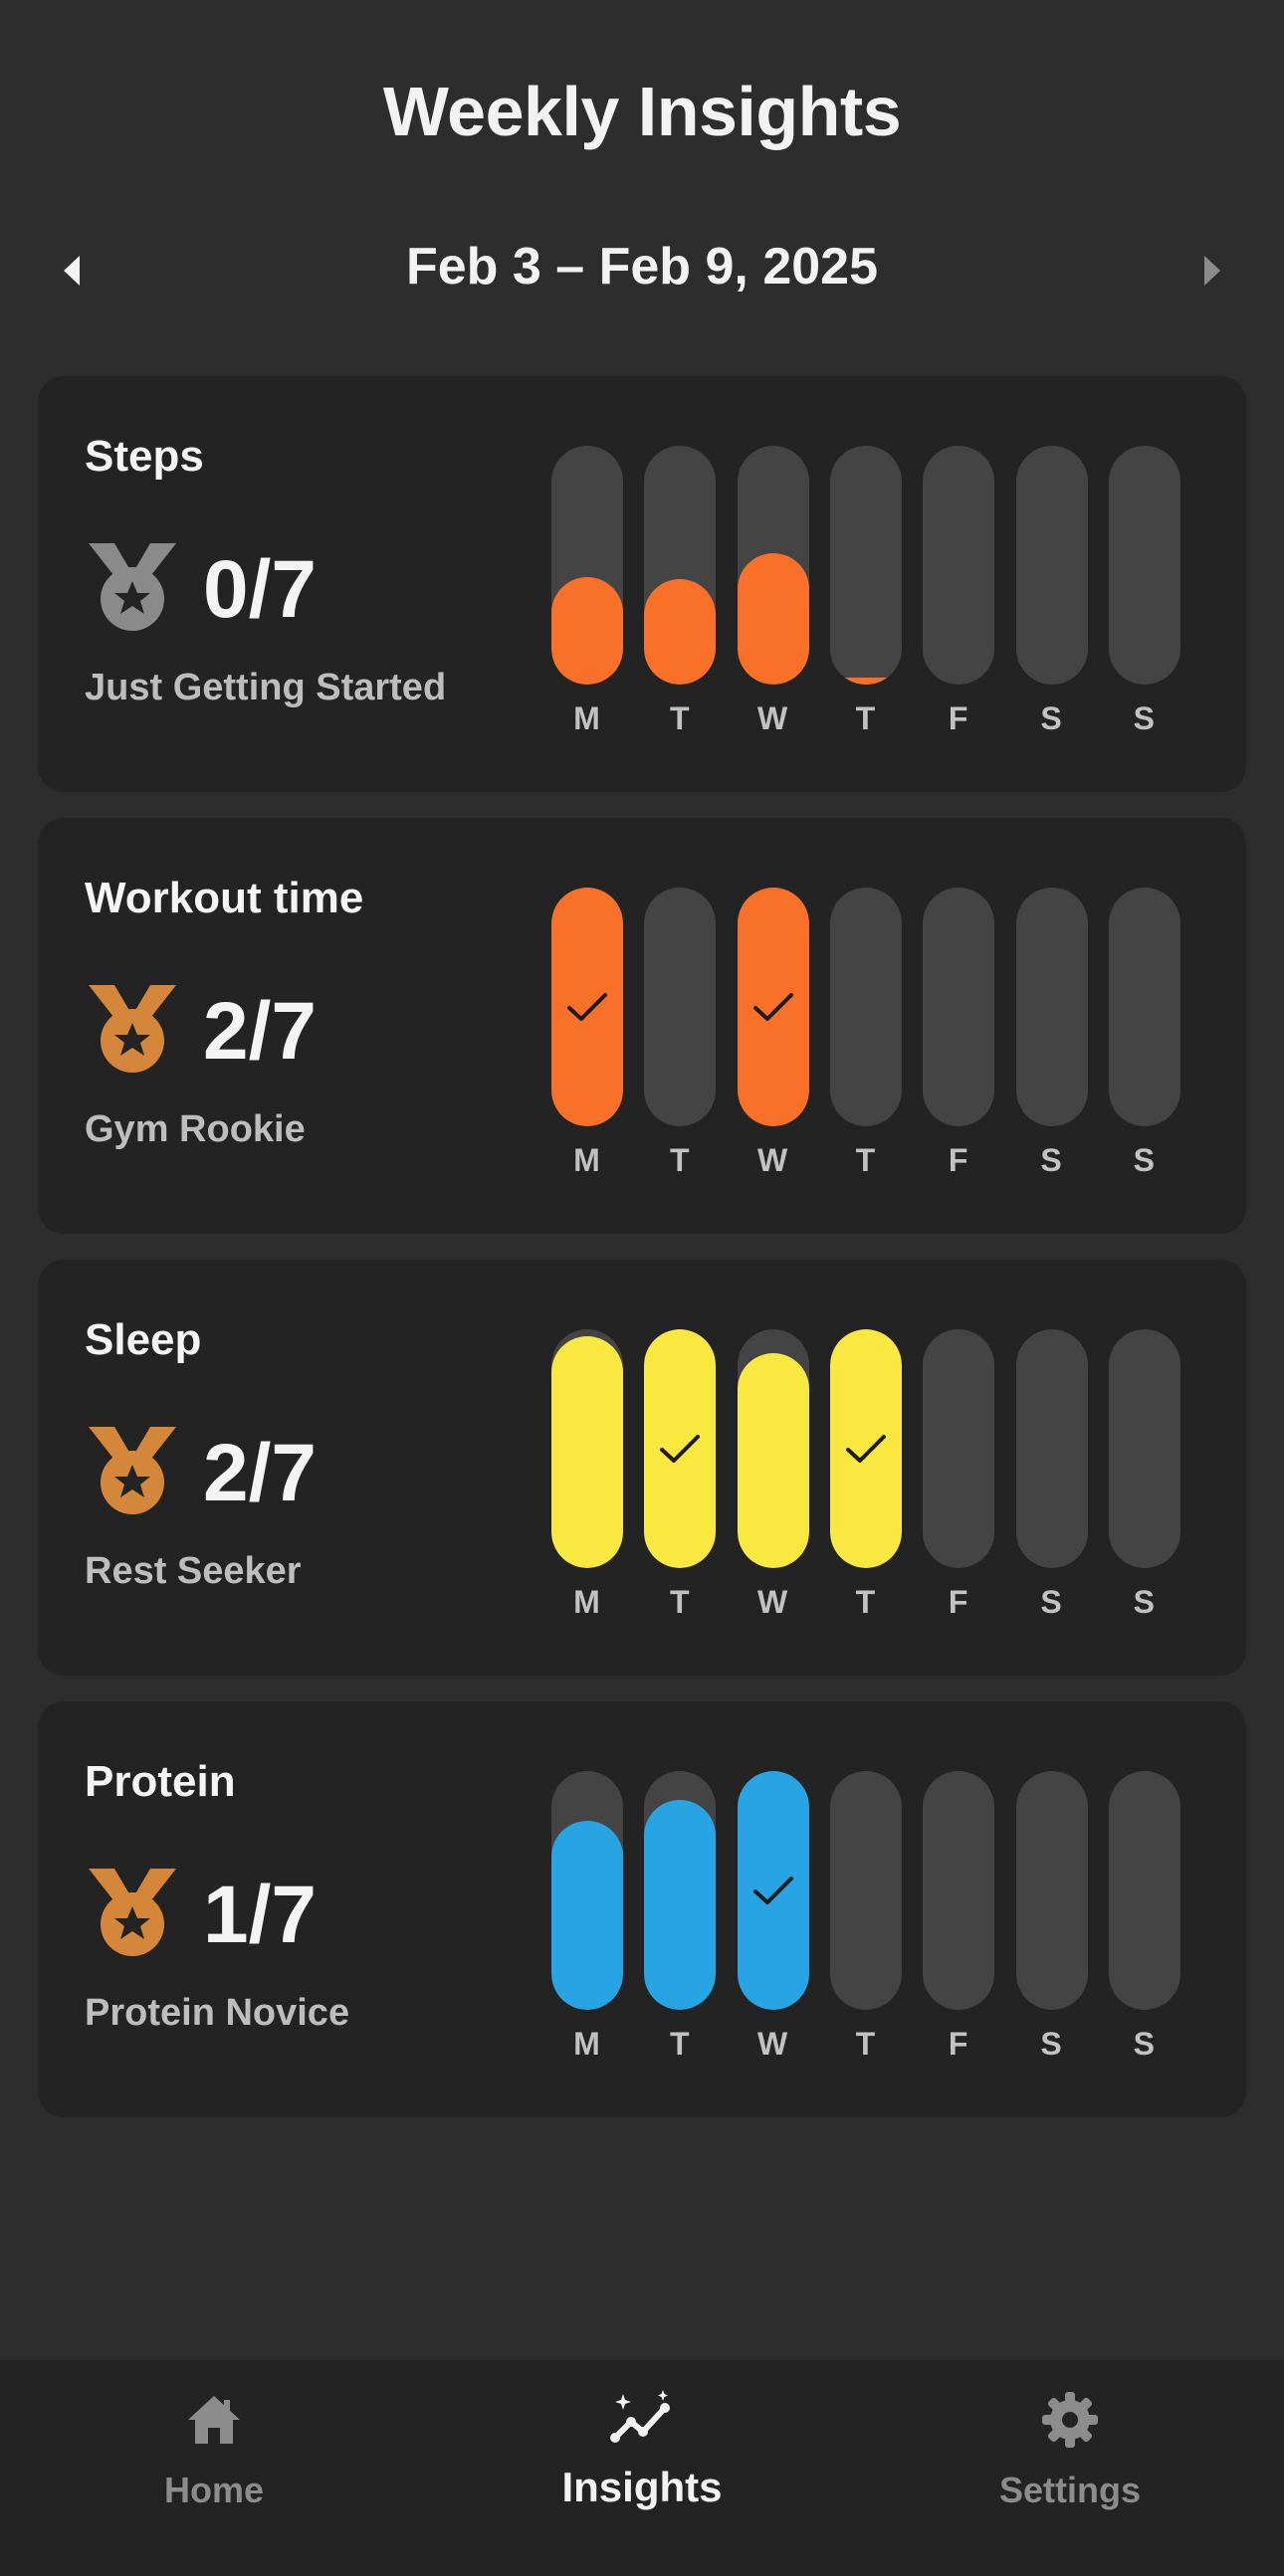  What do you see at coordinates (1070, 2468) in the screenshot?
I see `tab-settings: Settings` at bounding box center [1070, 2468].